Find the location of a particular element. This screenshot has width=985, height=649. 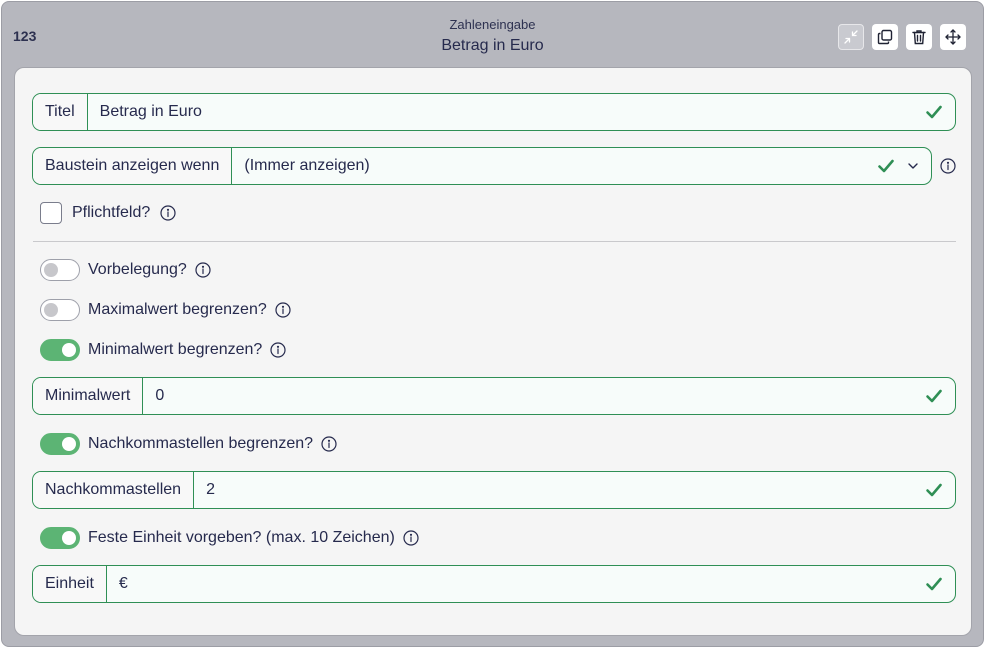

max-value-option: Maximalwert begrenzen? is located at coordinates (165, 310).